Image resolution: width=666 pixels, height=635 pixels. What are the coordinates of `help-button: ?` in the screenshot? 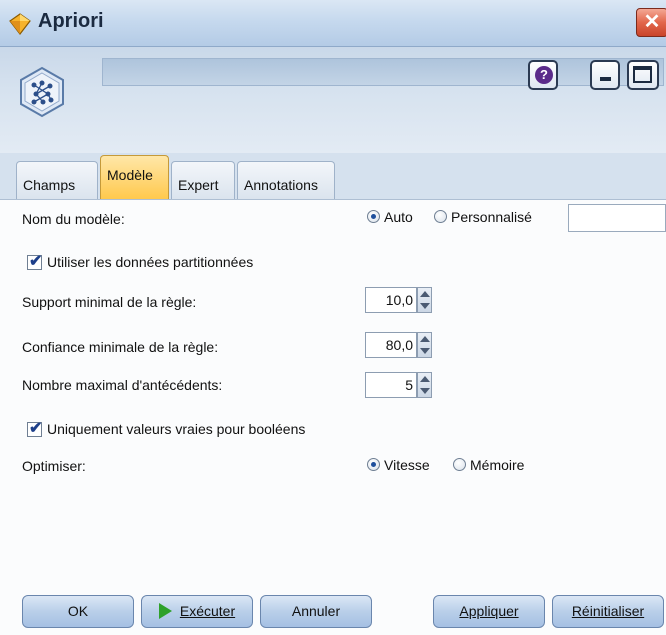 It's located at (543, 75).